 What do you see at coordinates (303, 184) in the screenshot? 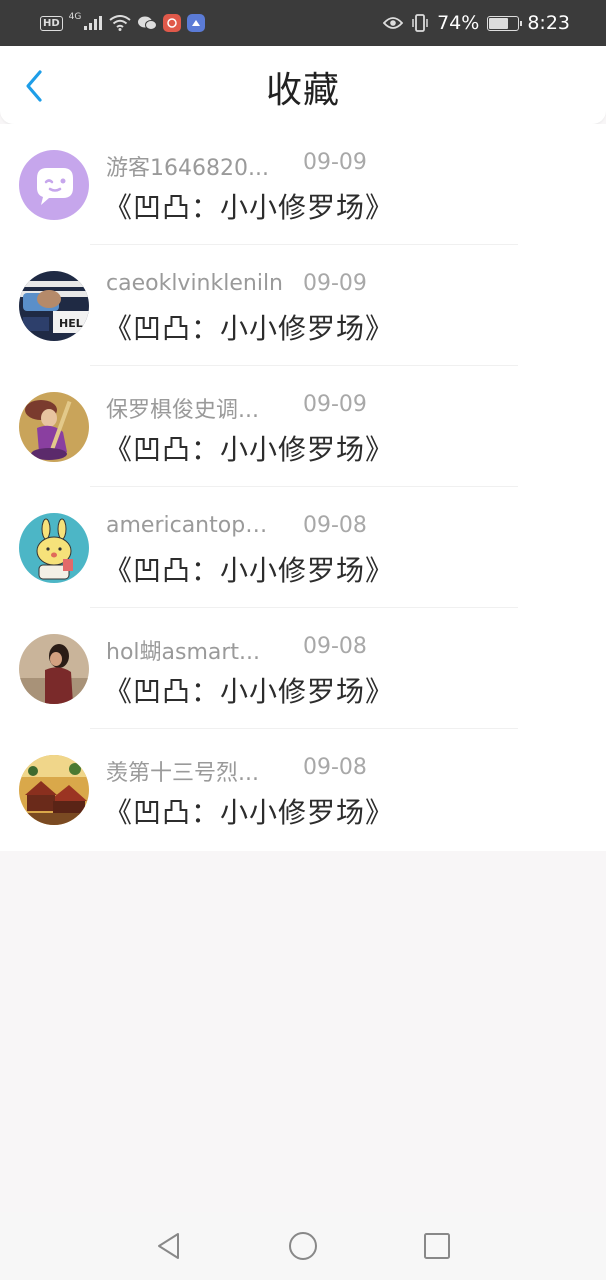
I see `list-item: 游客1646820... 09-09 《凹凸：小小修罗场》` at bounding box center [303, 184].